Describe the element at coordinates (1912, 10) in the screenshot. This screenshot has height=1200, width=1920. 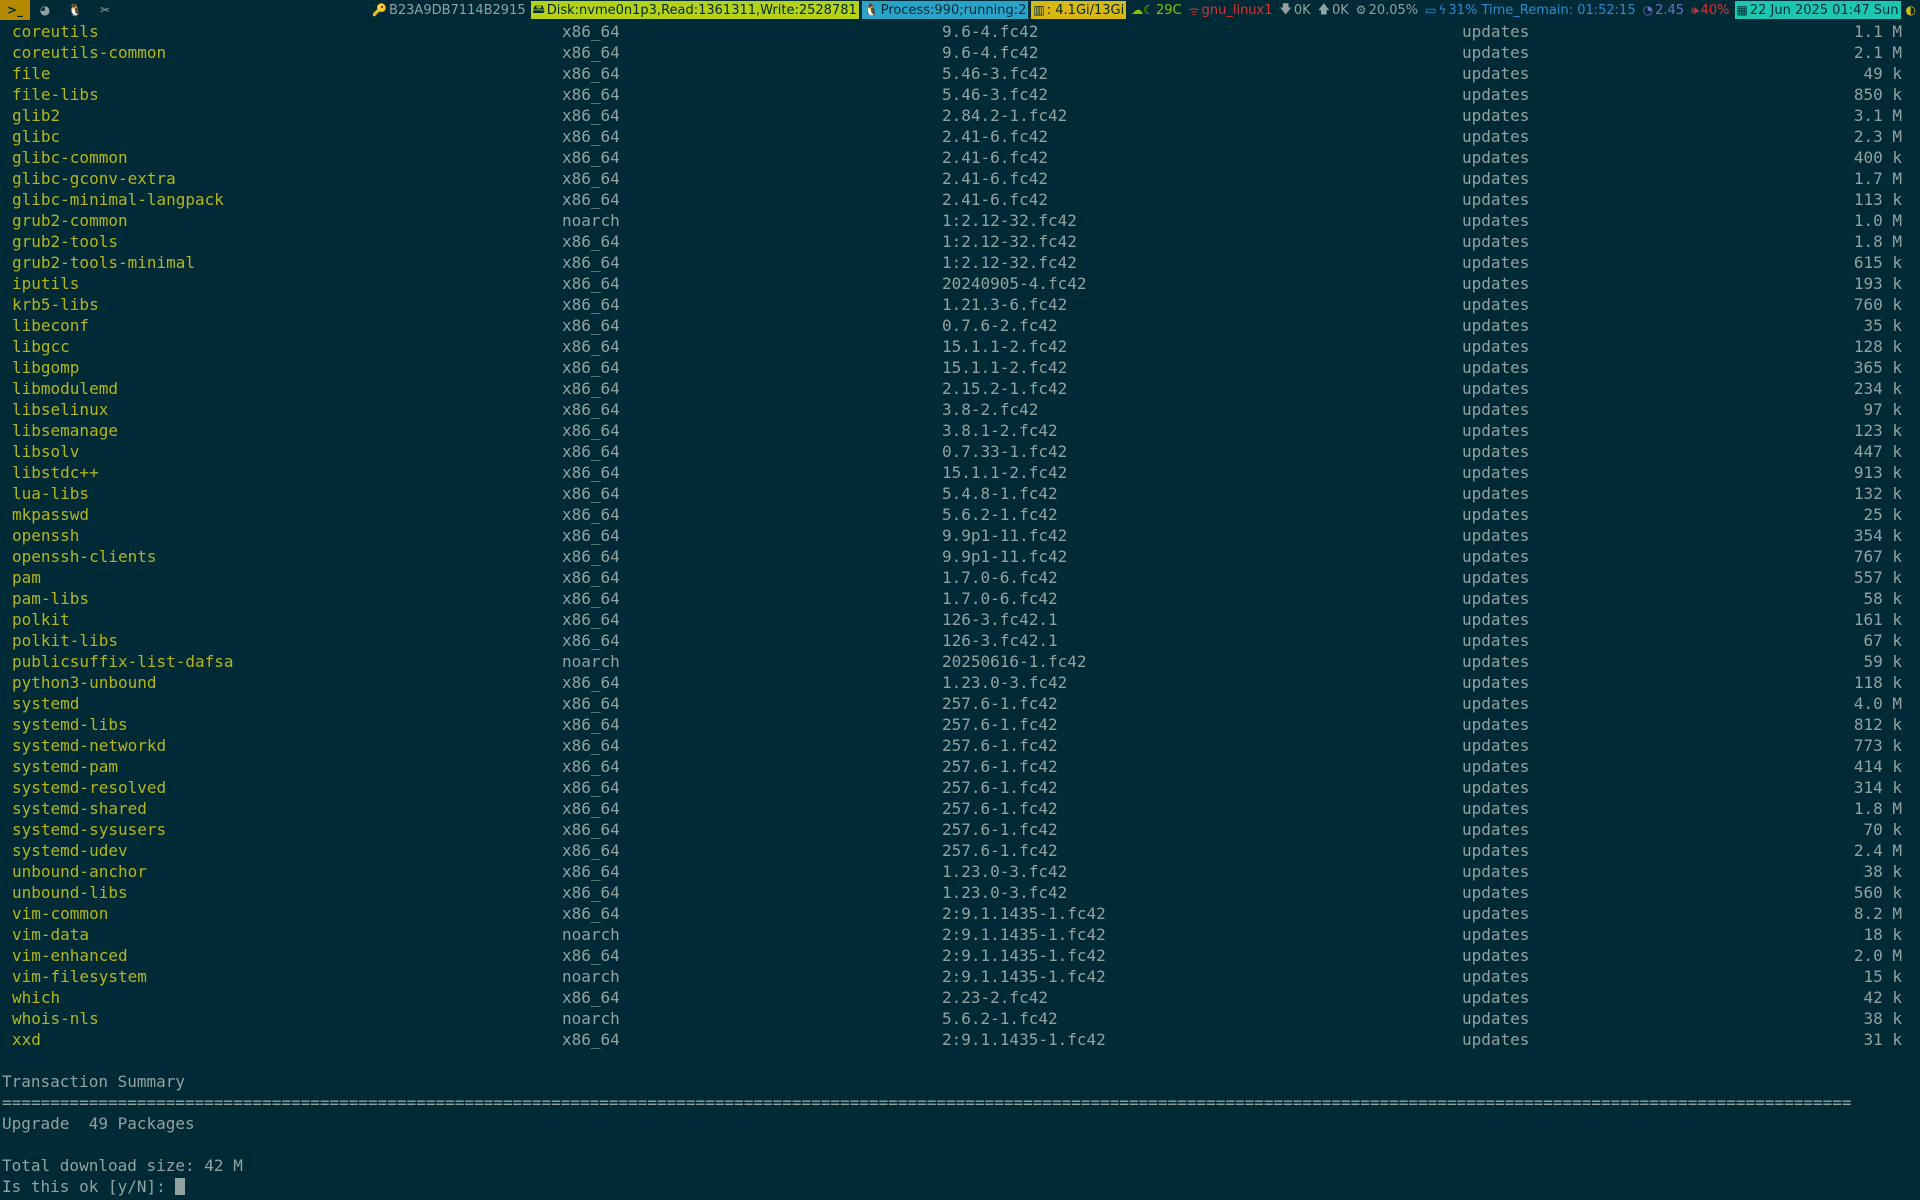
I see `tray-module: ◐` at that location.